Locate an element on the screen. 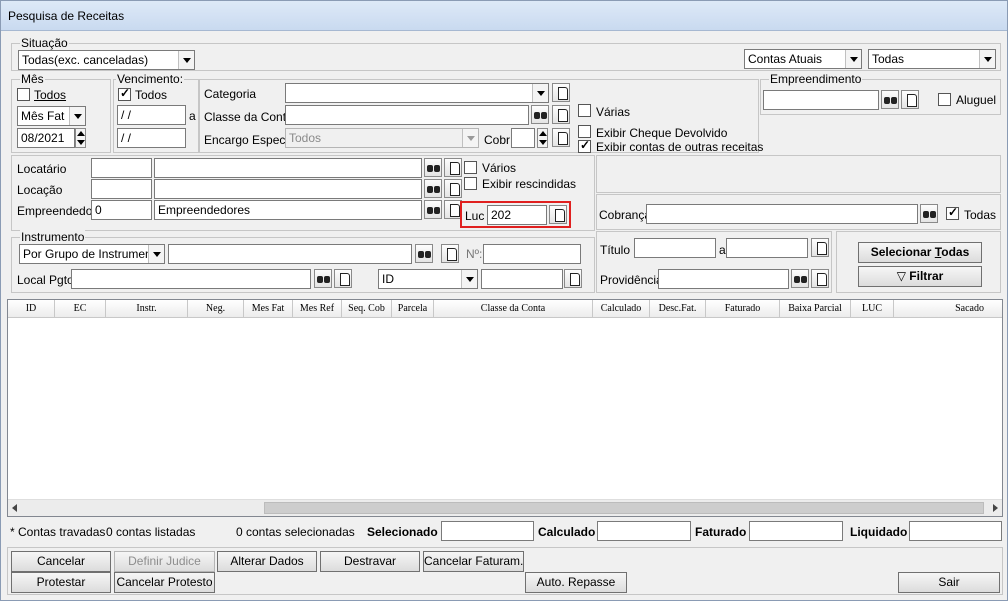  categoria-new-button is located at coordinates (561, 92).